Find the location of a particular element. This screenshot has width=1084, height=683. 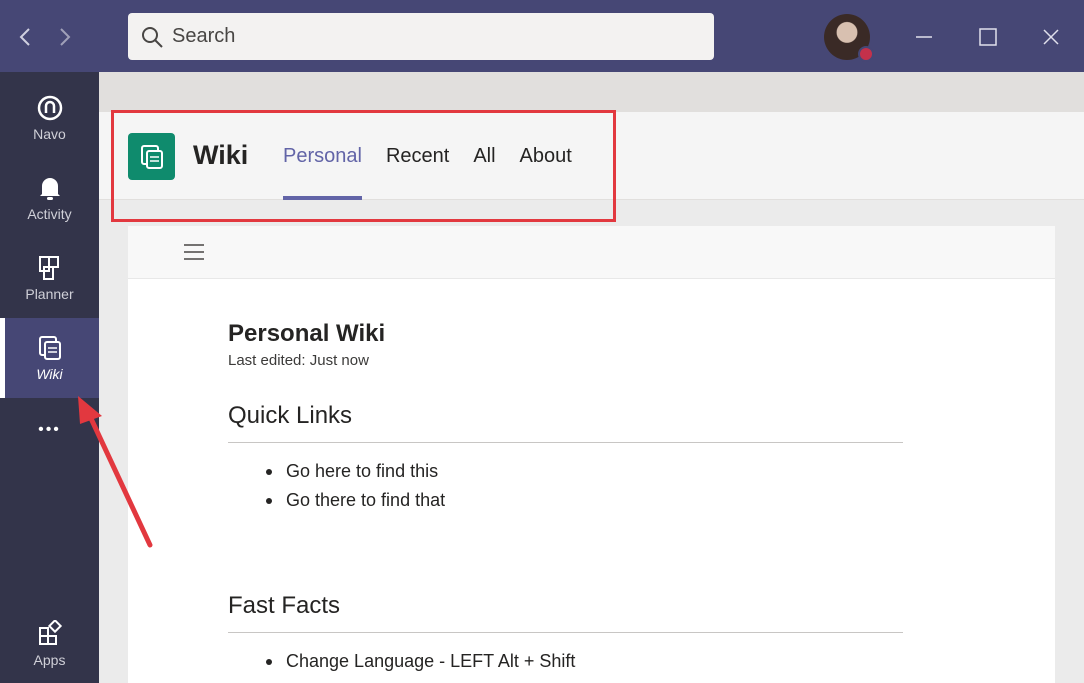

chevron-right-icon is located at coordinates (65, 37).